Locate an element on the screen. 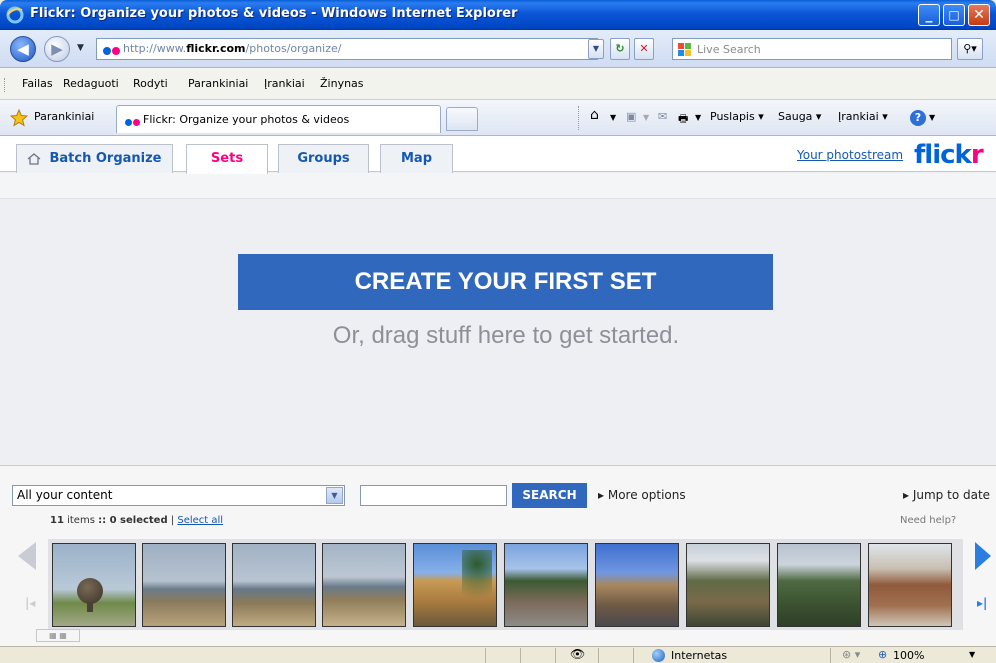 The height and width of the screenshot is (663, 996). need-help-text: Need help? is located at coordinates (928, 520).